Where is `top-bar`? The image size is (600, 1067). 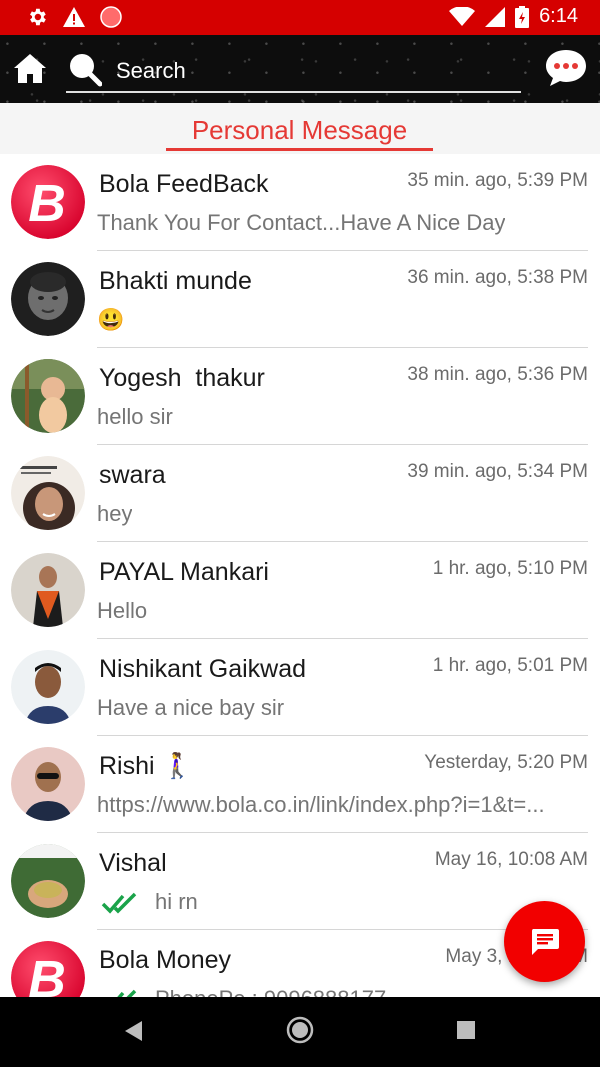
top-bar is located at coordinates (300, 69).